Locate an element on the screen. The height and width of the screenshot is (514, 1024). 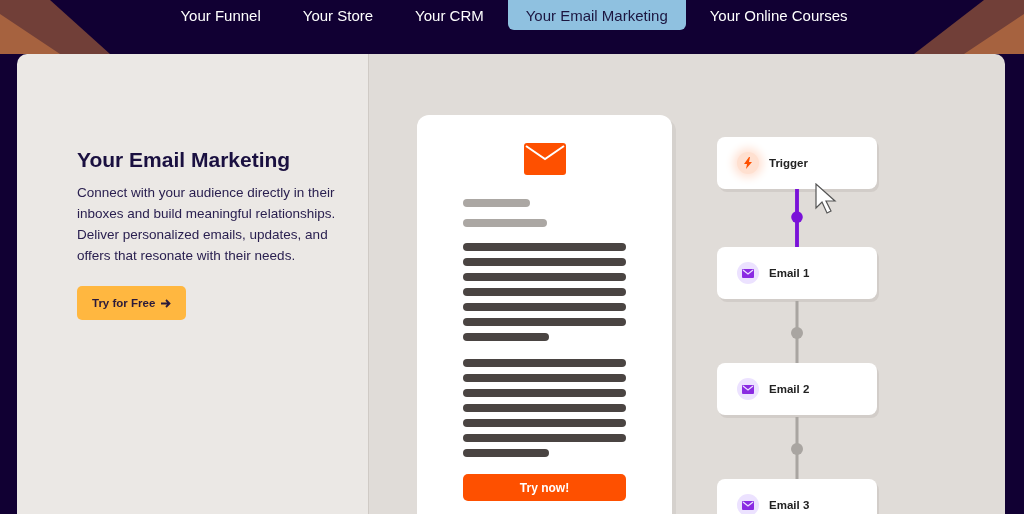
nav-tab: Your Store is located at coordinates (338, 15).